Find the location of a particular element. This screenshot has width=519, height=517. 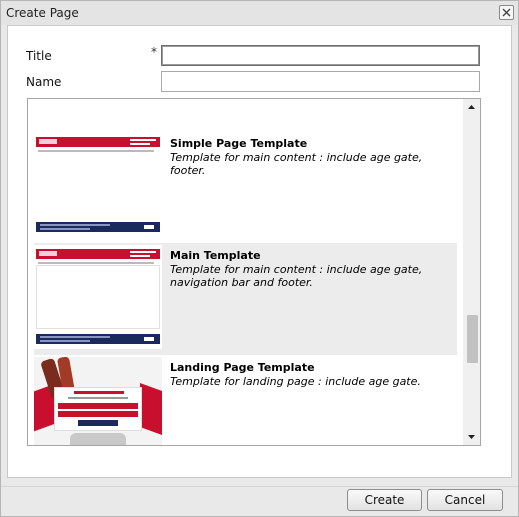

scroll-up-button is located at coordinates (471, 107).